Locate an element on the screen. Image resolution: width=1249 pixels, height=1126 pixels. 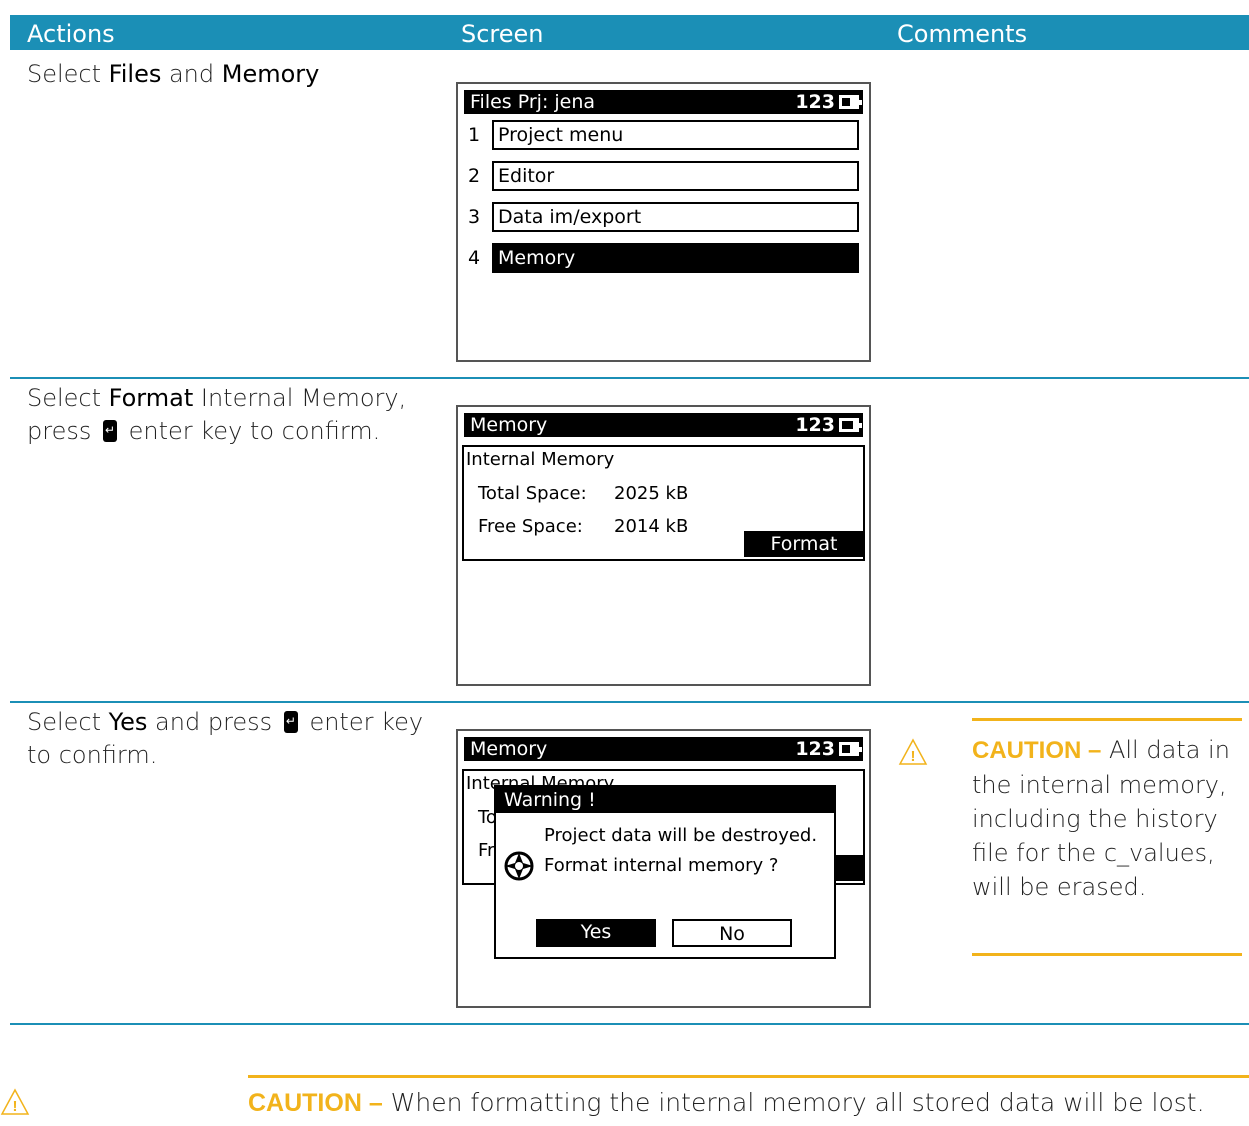
dialog-message-line1: Project data will be destroyed. is located at coordinates (681, 835).